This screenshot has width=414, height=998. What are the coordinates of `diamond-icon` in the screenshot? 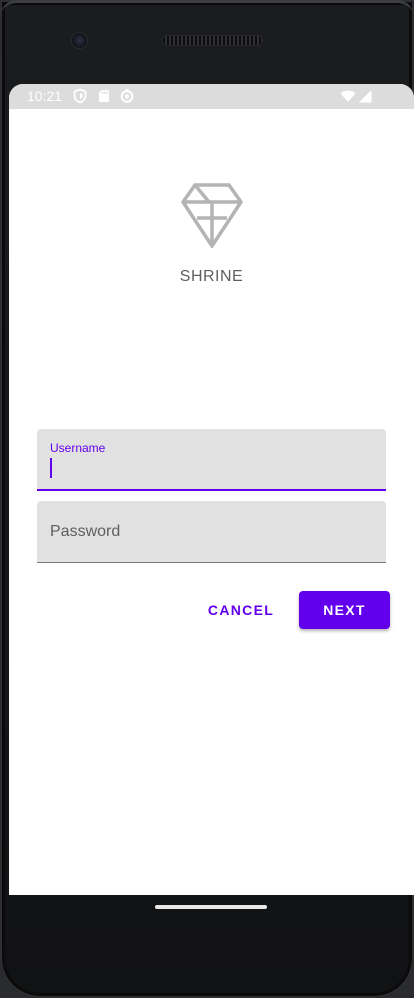 It's located at (212, 215).